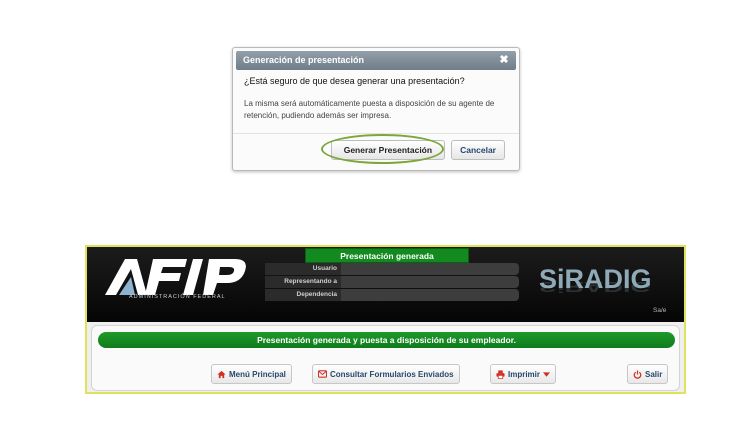 The image size is (750, 422). I want to click on menu-principal-label: Menú Principal, so click(257, 374).